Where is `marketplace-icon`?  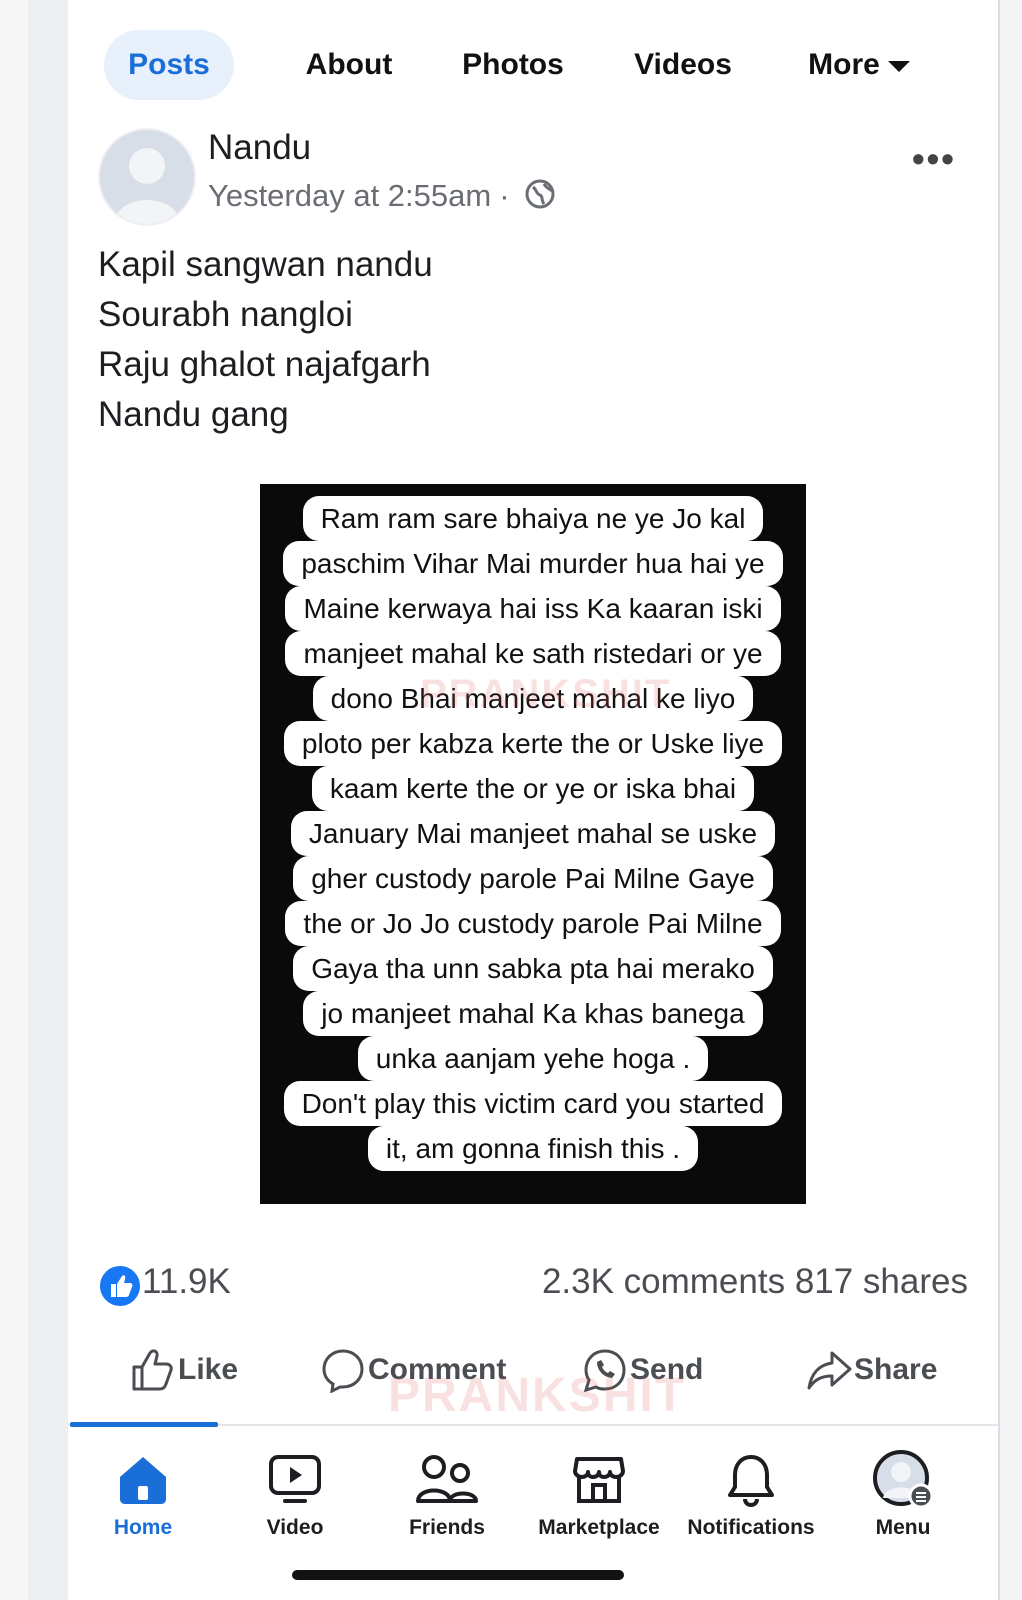
marketplace-icon is located at coordinates (599, 1480).